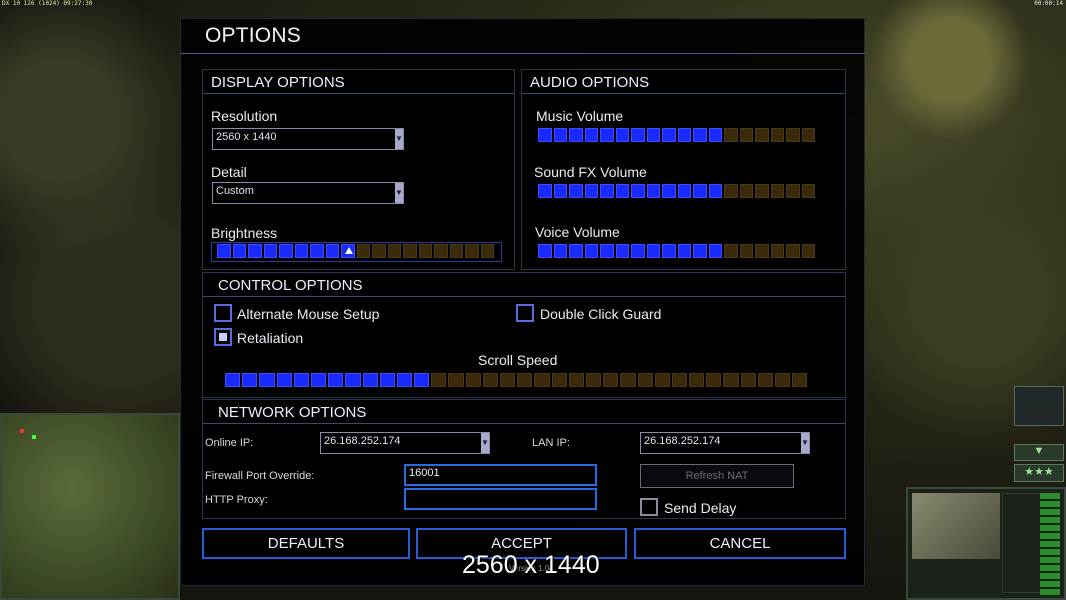 Image resolution: width=1066 pixels, height=600 pixels. Describe the element at coordinates (725, 443) in the screenshot. I see `lan-ip-dropdown: 26.168.252.174 ▼` at that location.